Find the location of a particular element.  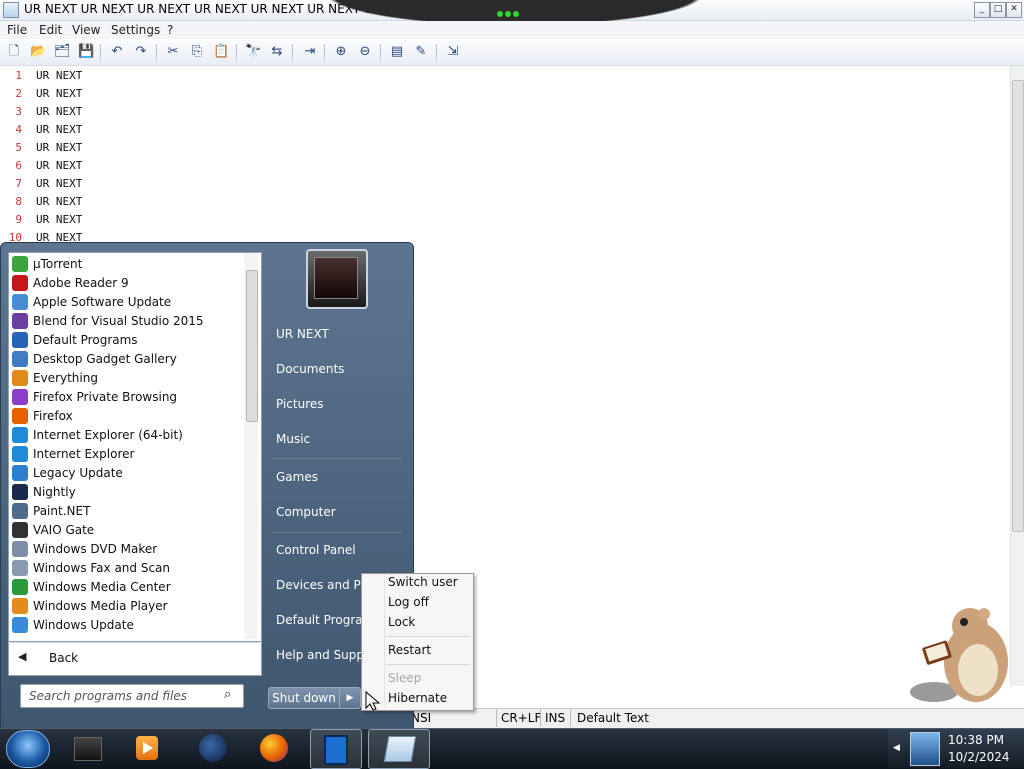

edit-icon: ✎ is located at coordinates (421, 52).